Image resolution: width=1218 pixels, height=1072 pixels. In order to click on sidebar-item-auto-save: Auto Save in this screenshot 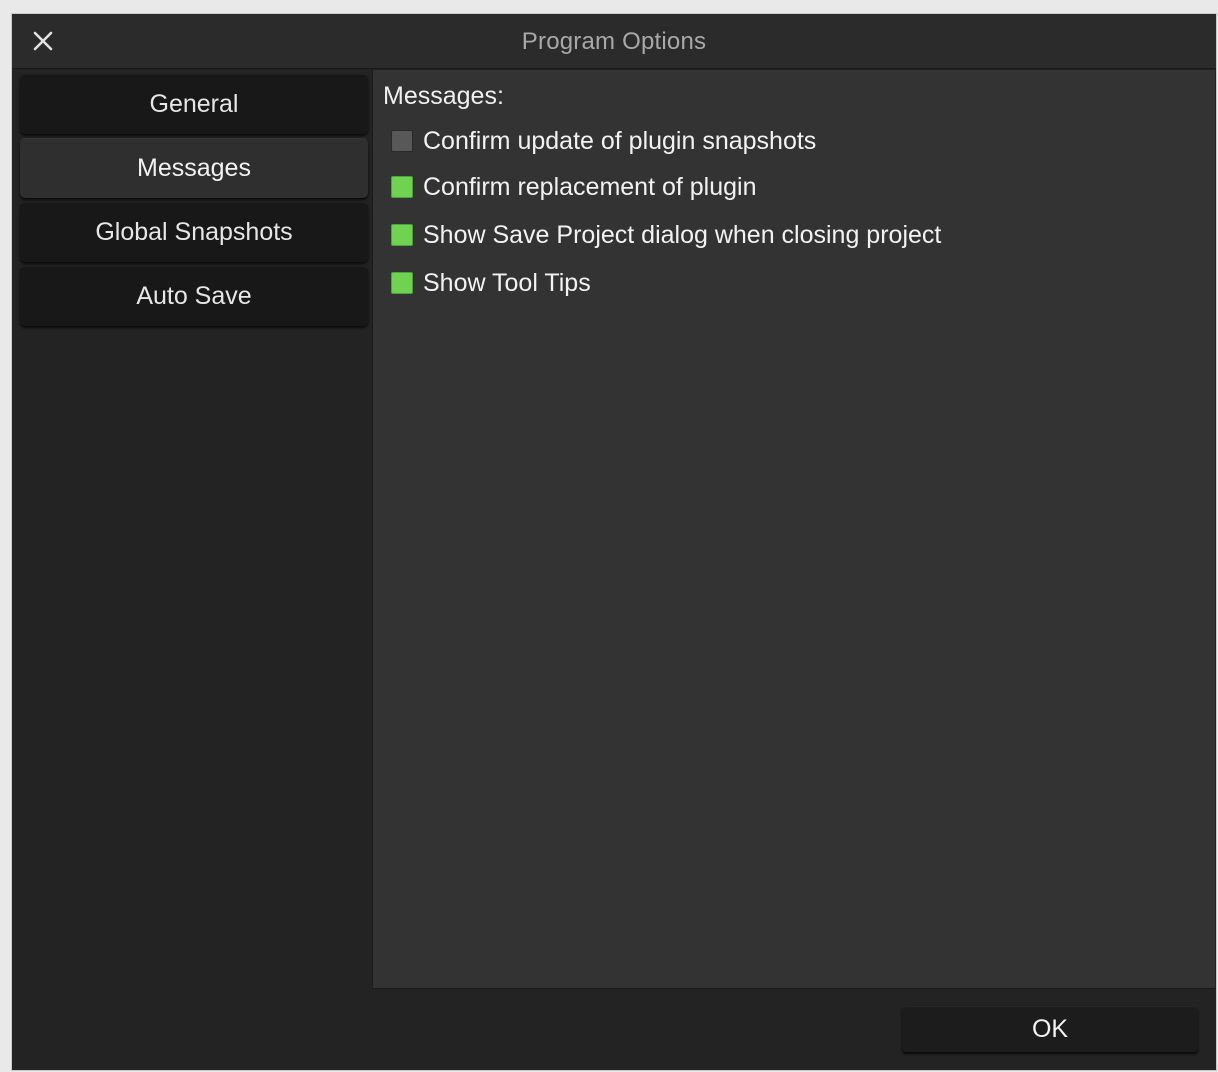, I will do `click(194, 296)`.